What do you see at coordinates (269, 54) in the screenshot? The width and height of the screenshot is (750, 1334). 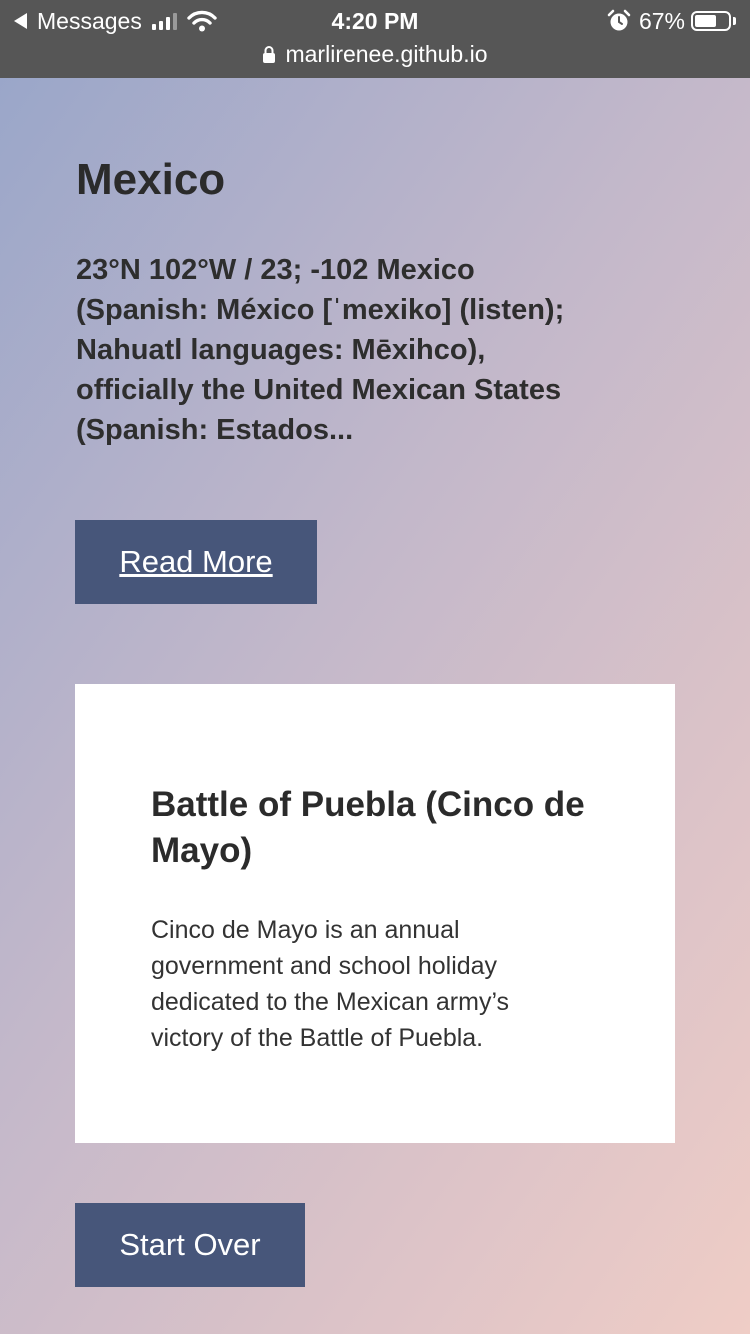 I see `lock-icon` at bounding box center [269, 54].